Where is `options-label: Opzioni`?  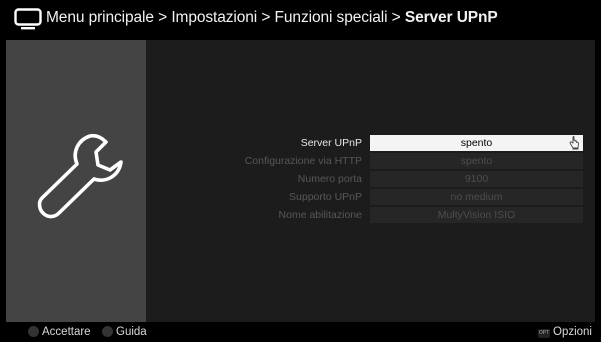 options-label: Opzioni is located at coordinates (572, 332).